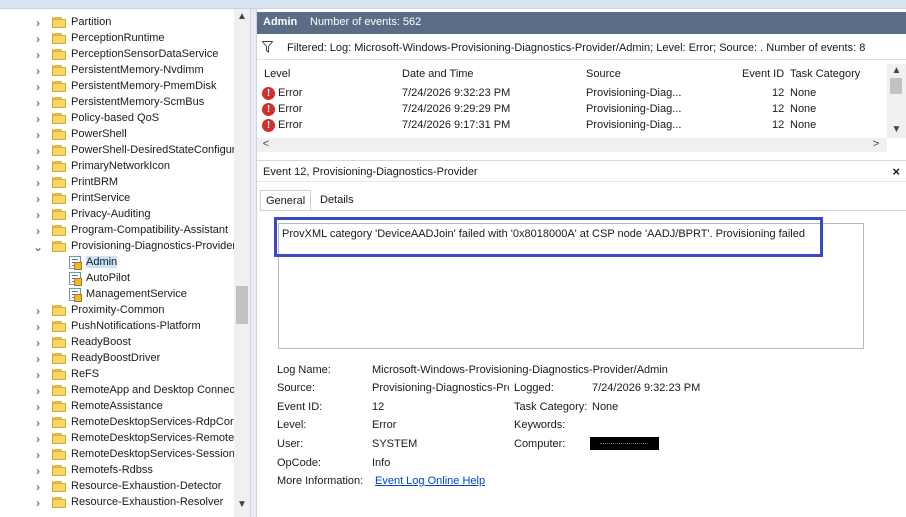 The width and height of the screenshot is (906, 517). I want to click on tree-folder-item: › Proximity-Common, so click(117, 311).